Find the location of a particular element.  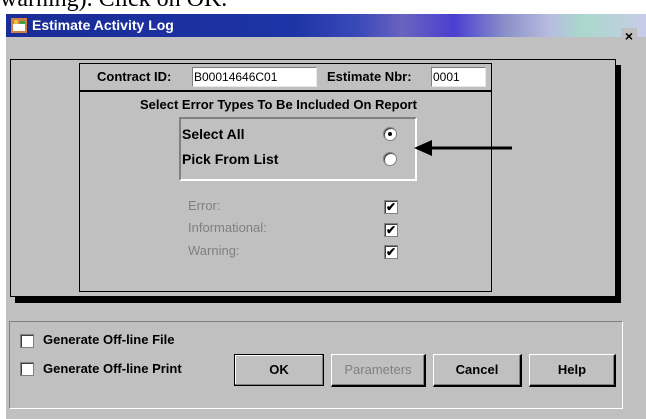

generate-file-label: Generate Off-line File is located at coordinates (109, 339).